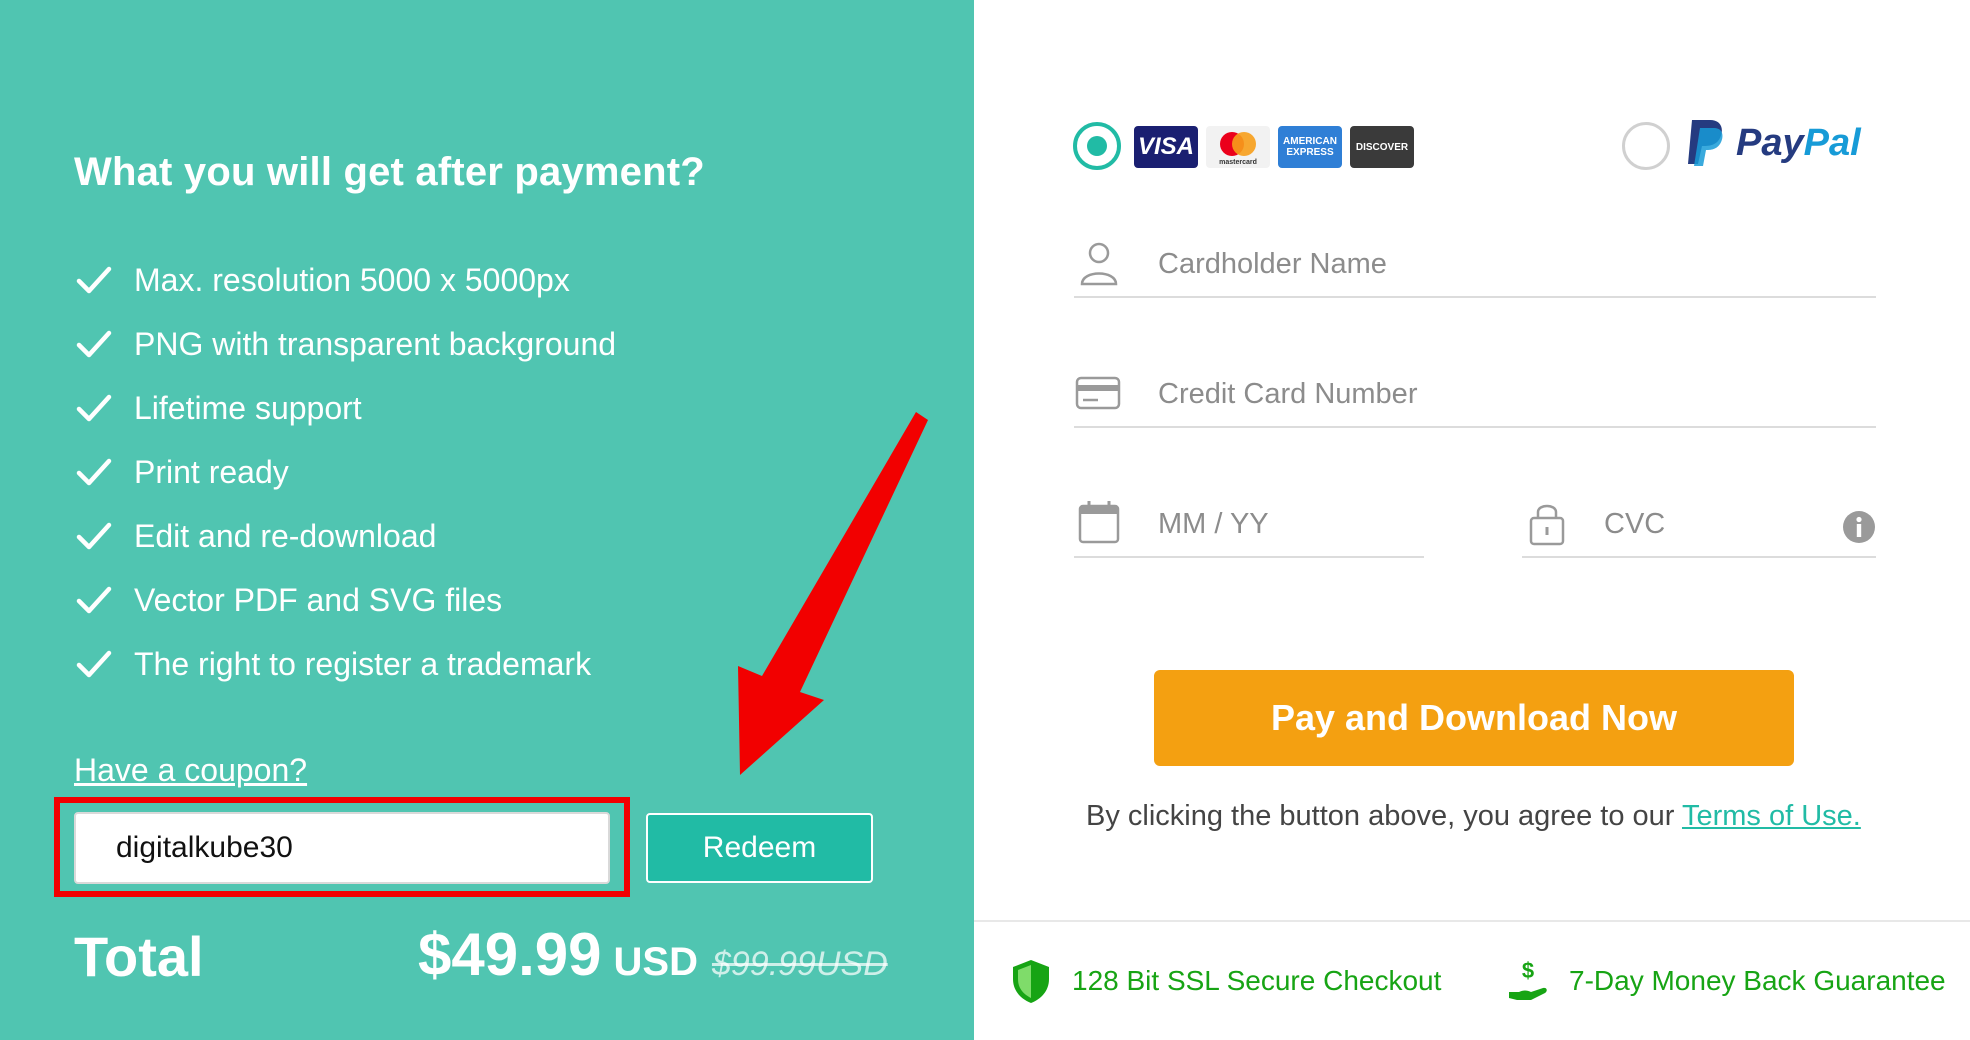 Image resolution: width=1970 pixels, height=1040 pixels. What do you see at coordinates (833, 593) in the screenshot?
I see `annotation-arrow-icon` at bounding box center [833, 593].